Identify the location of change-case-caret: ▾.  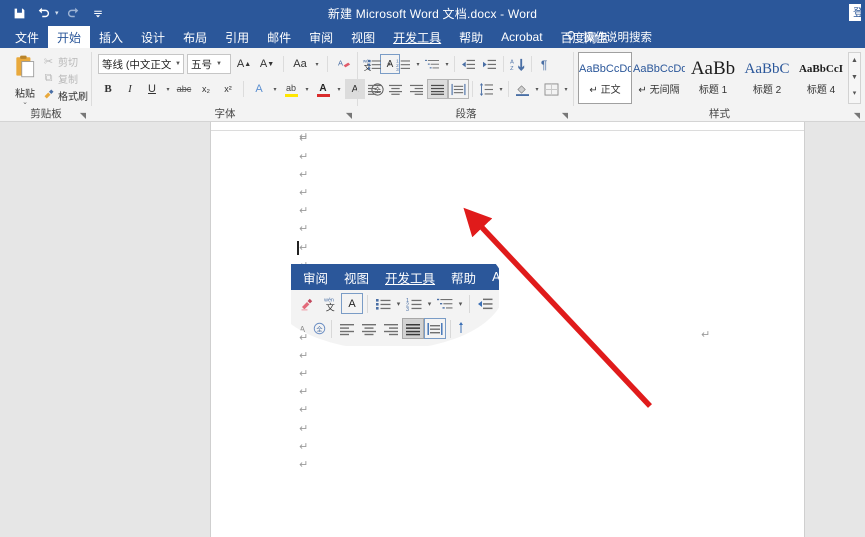
(317, 64).